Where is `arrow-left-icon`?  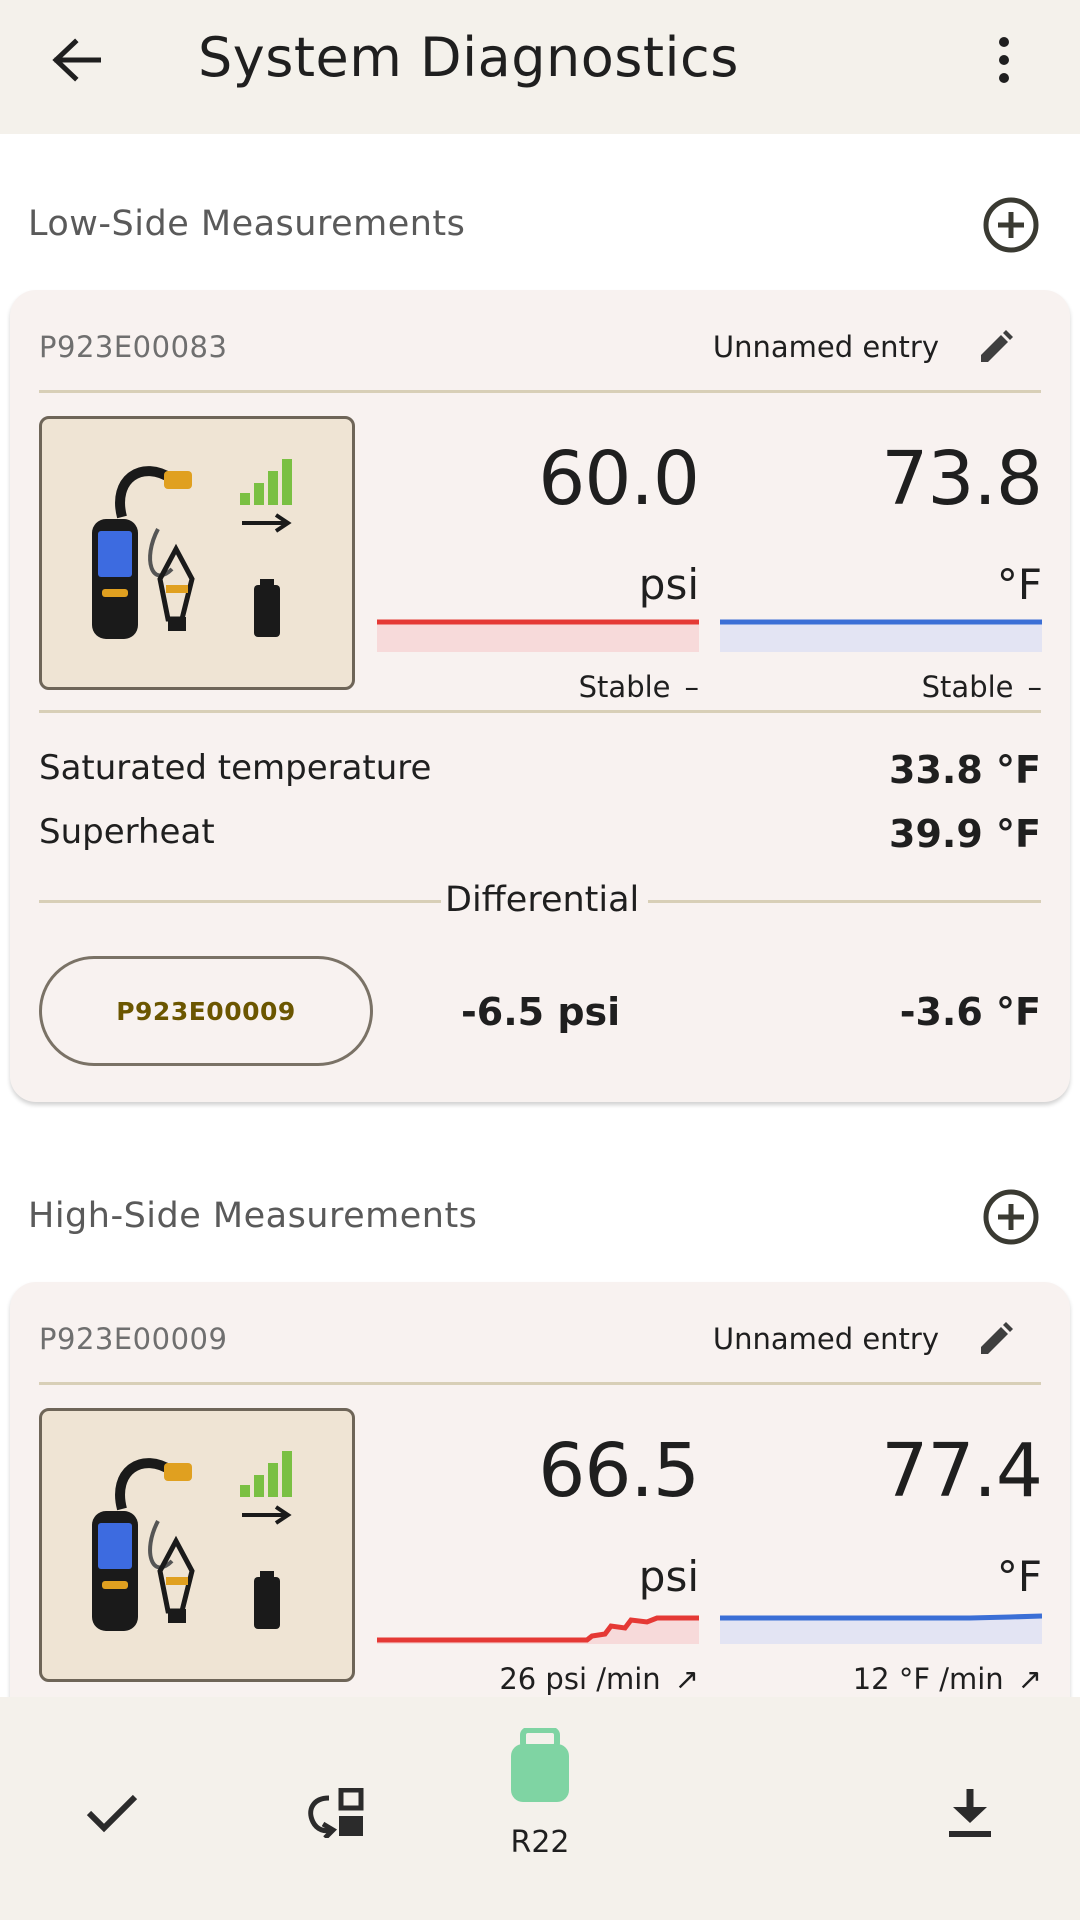
arrow-left-icon is located at coordinates (76, 60).